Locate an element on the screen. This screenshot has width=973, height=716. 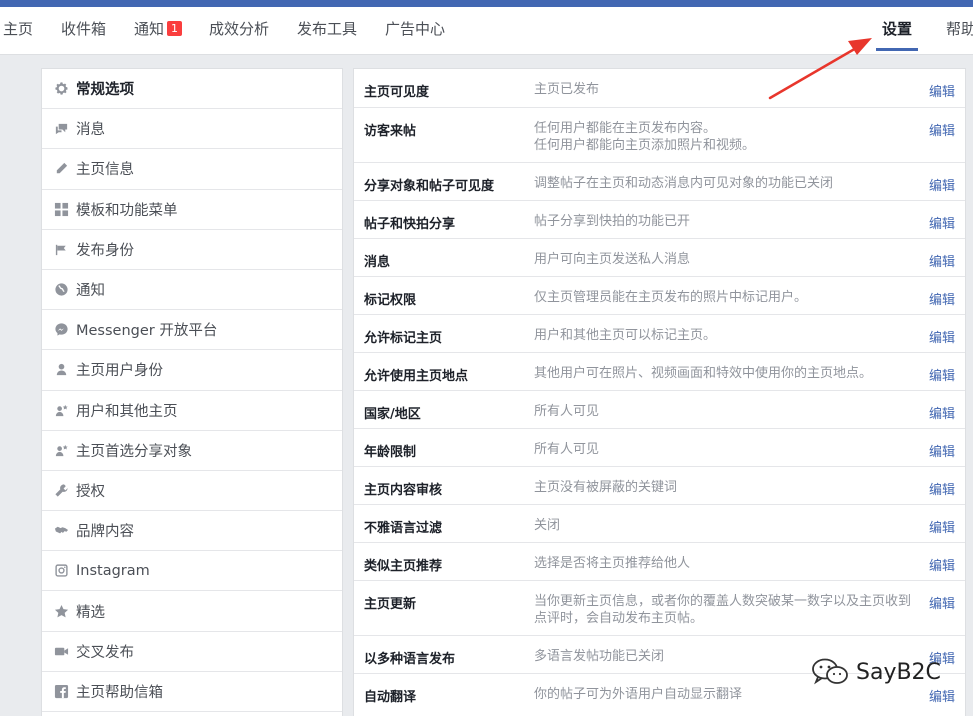
setting-value: 主页没有被屏蔽的关键词 is located at coordinates (606, 487).